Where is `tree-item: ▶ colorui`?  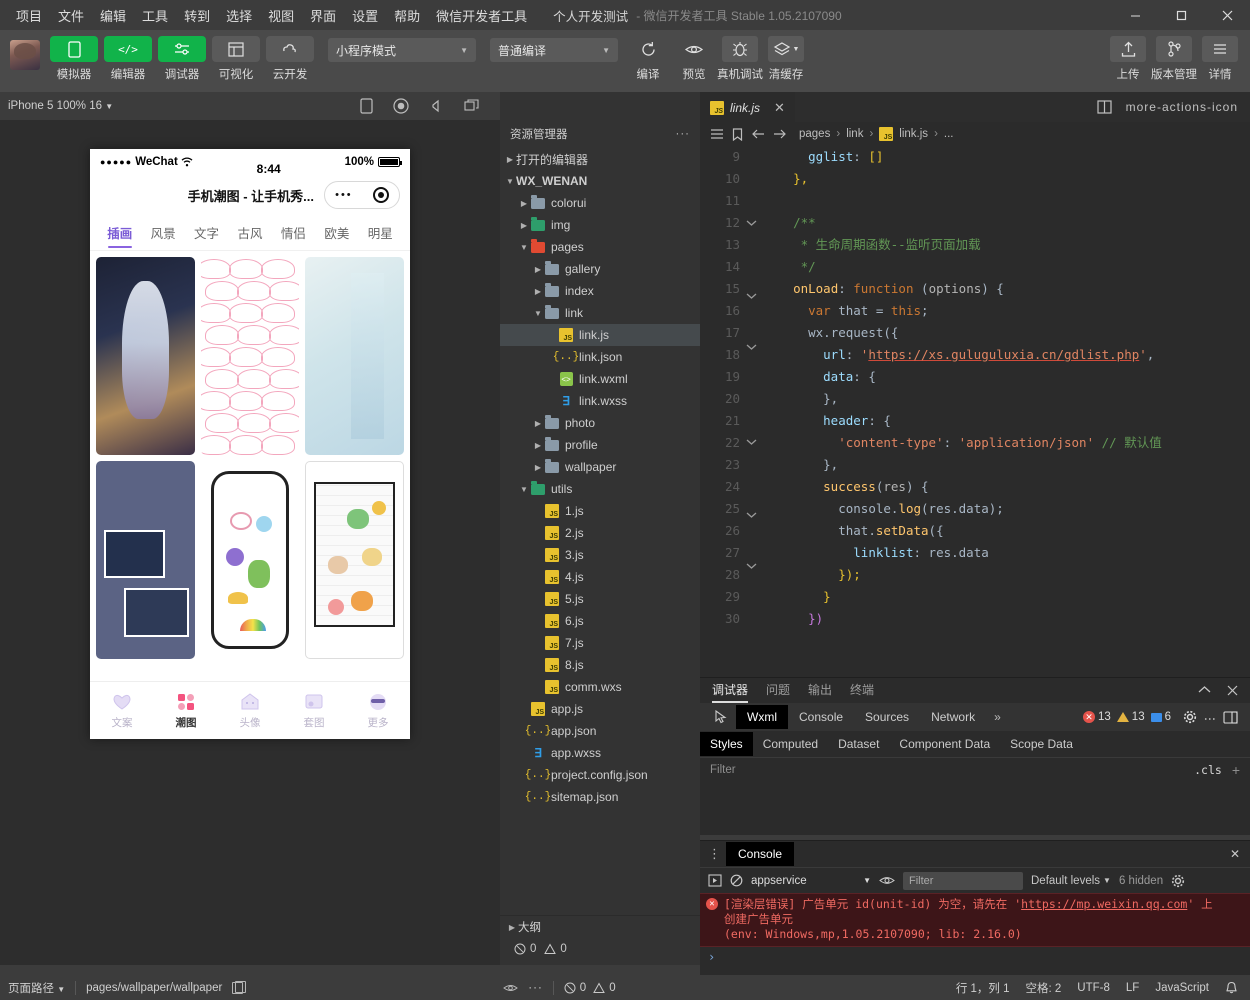
tree-item: ▶ colorui is located at coordinates (600, 203).